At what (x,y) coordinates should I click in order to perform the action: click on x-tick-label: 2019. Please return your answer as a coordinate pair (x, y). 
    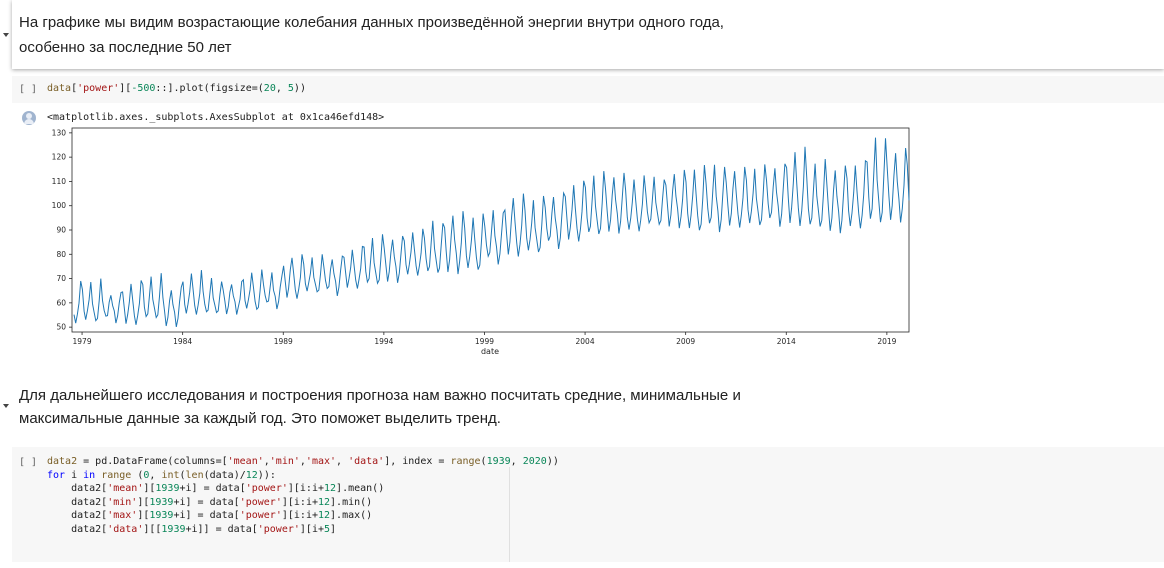
    Looking at the image, I should click on (886, 341).